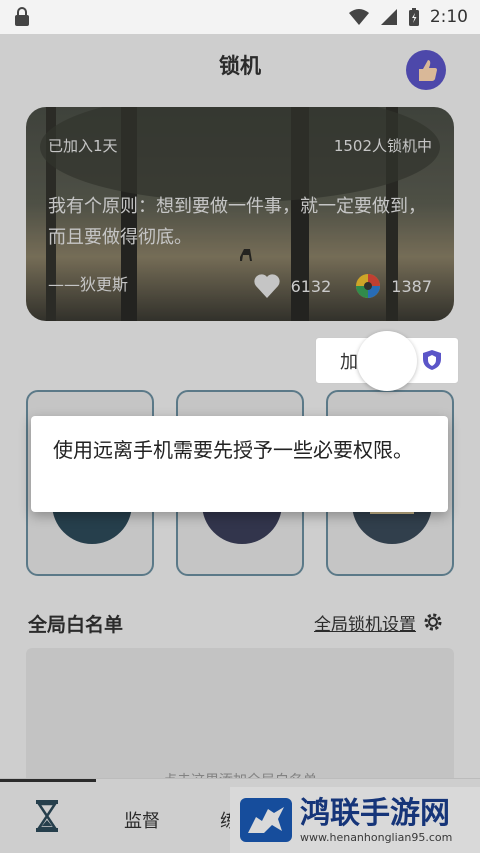  What do you see at coordinates (387, 361) in the screenshot?
I see `touch-indicator` at bounding box center [387, 361].